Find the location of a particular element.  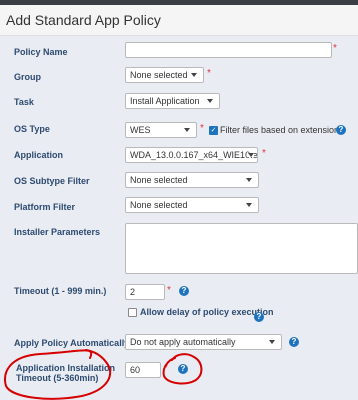

install-timeout-label-line2: Timeout (5-360min) is located at coordinates (57, 378).